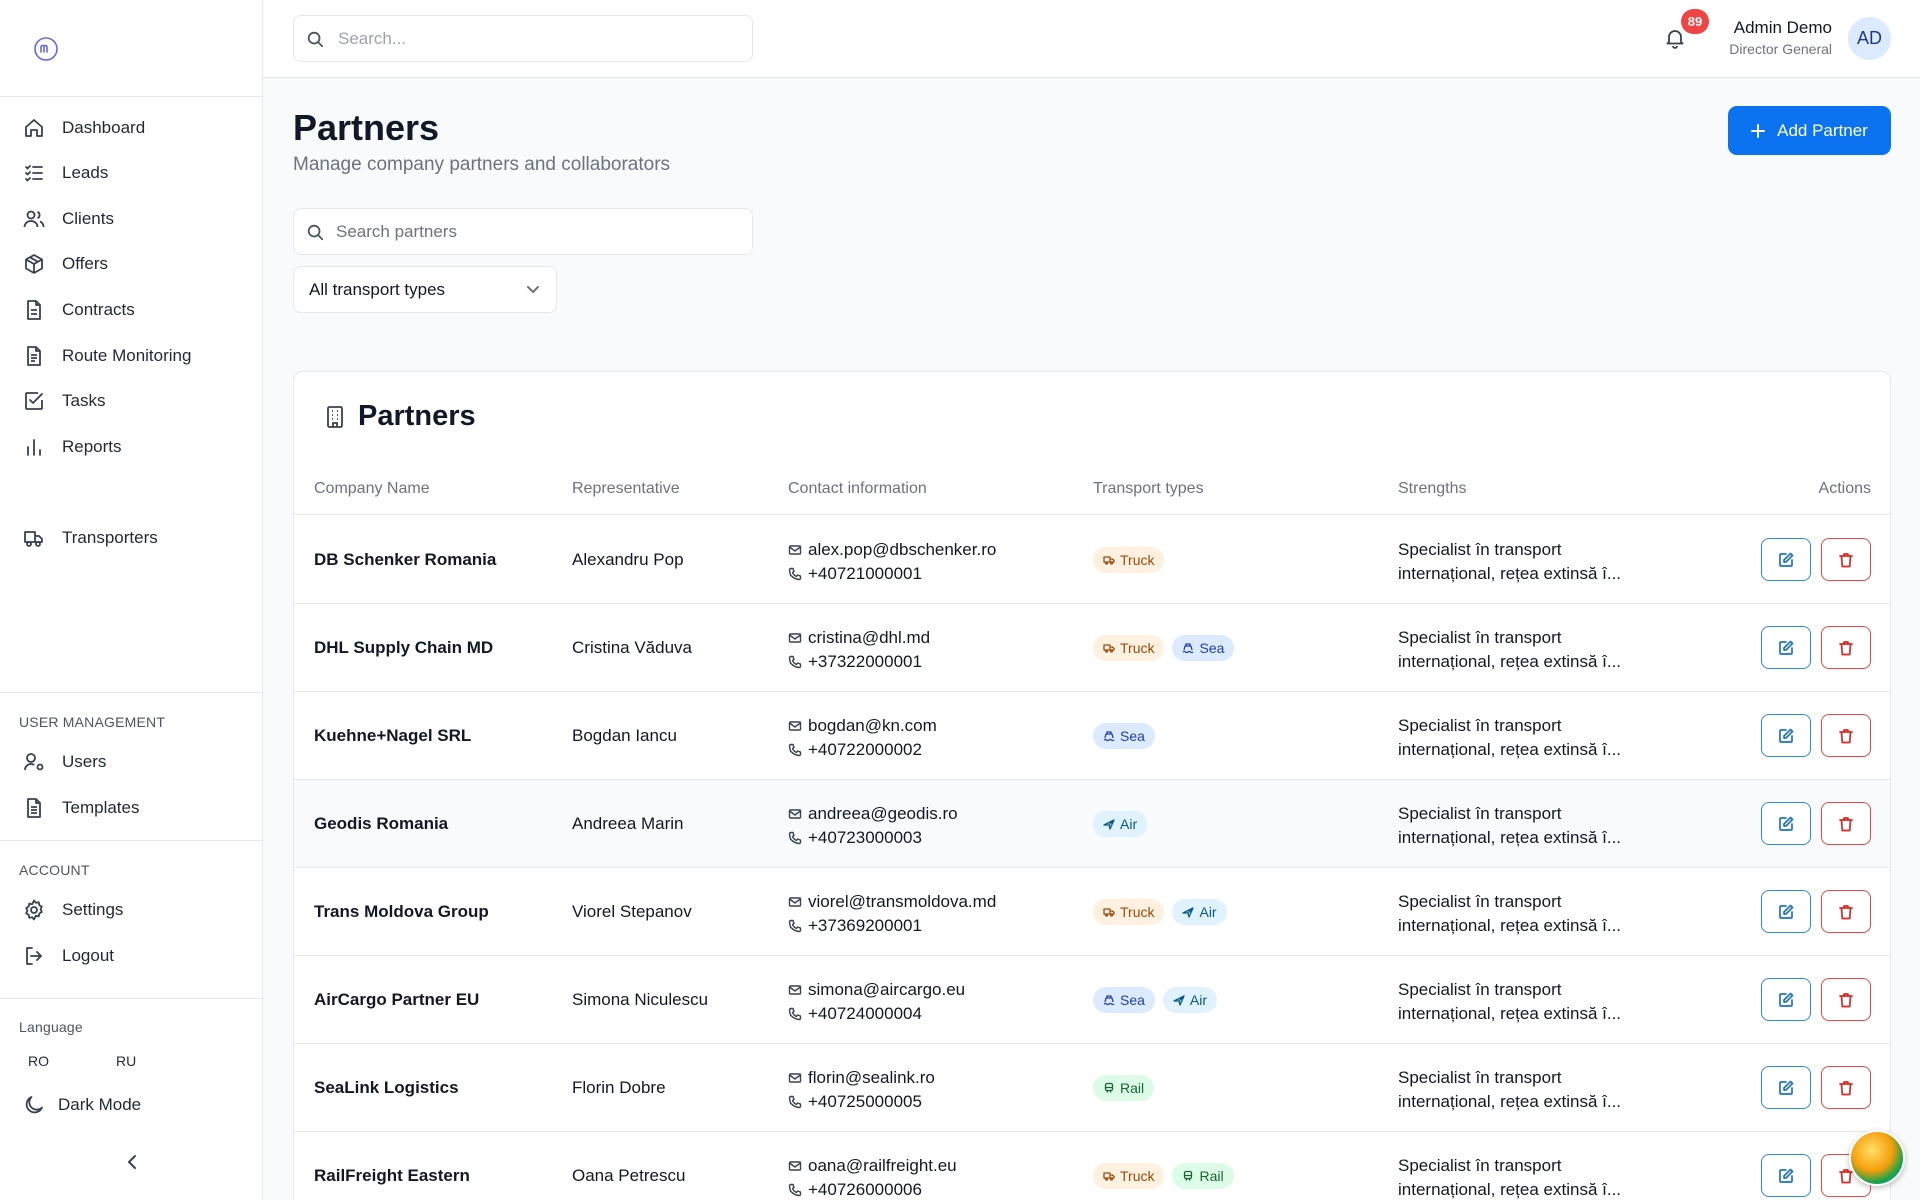 This screenshot has width=1920, height=1200. What do you see at coordinates (131, 264) in the screenshot?
I see `sidebar-item-offers: Offers` at bounding box center [131, 264].